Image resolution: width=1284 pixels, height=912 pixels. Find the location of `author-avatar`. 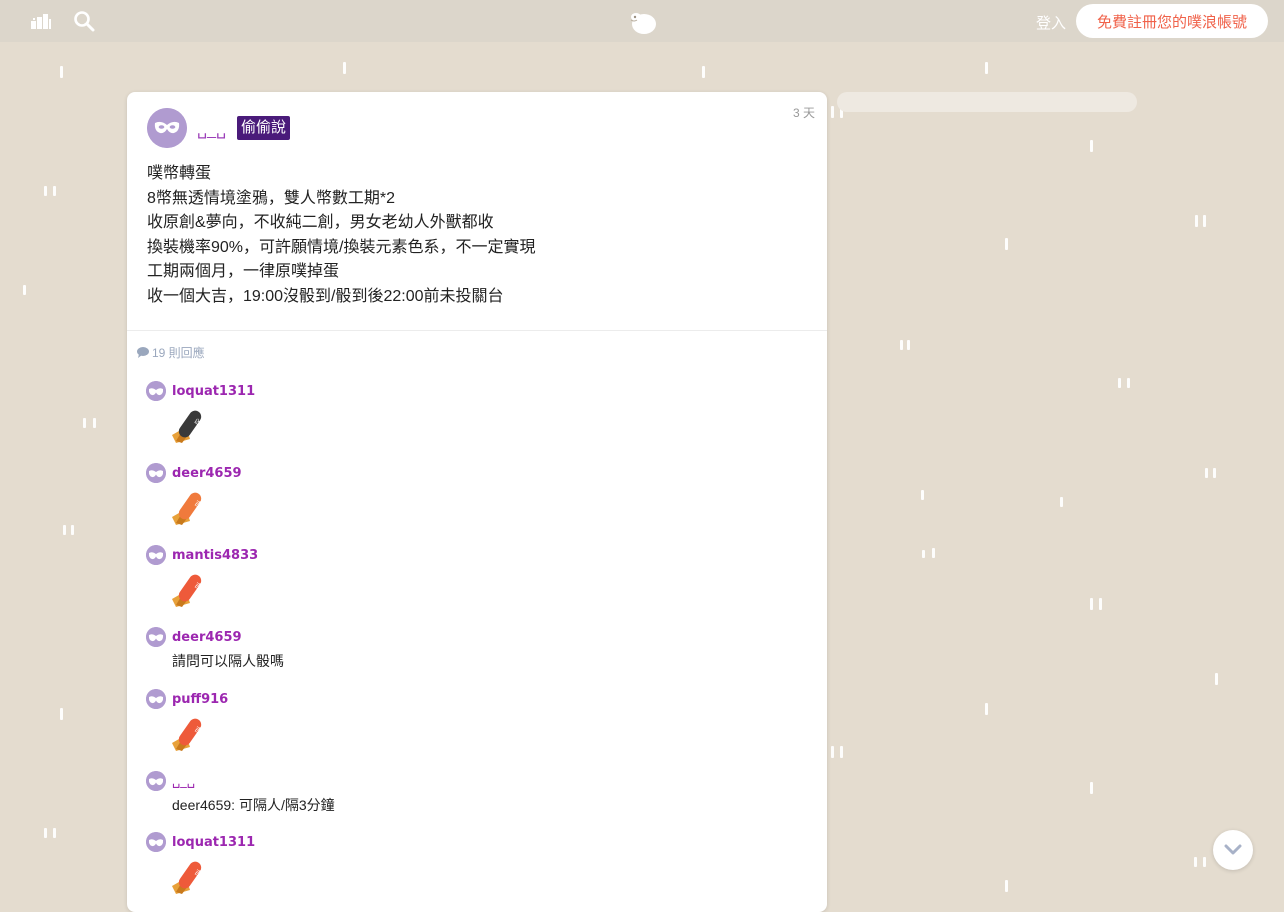

author-avatar is located at coordinates (167, 128).